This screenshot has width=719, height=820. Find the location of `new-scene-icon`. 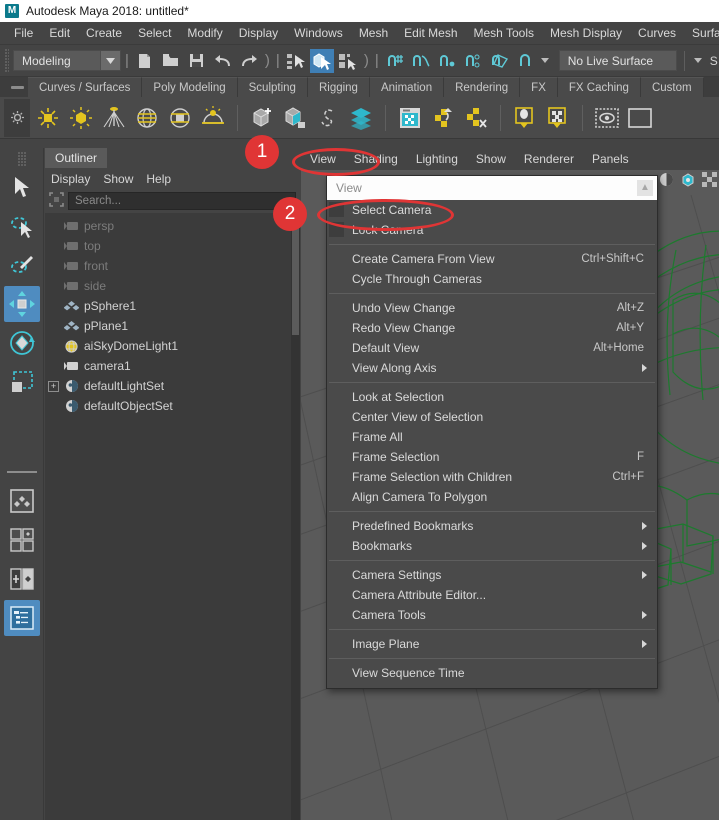

new-scene-icon is located at coordinates (145, 61).